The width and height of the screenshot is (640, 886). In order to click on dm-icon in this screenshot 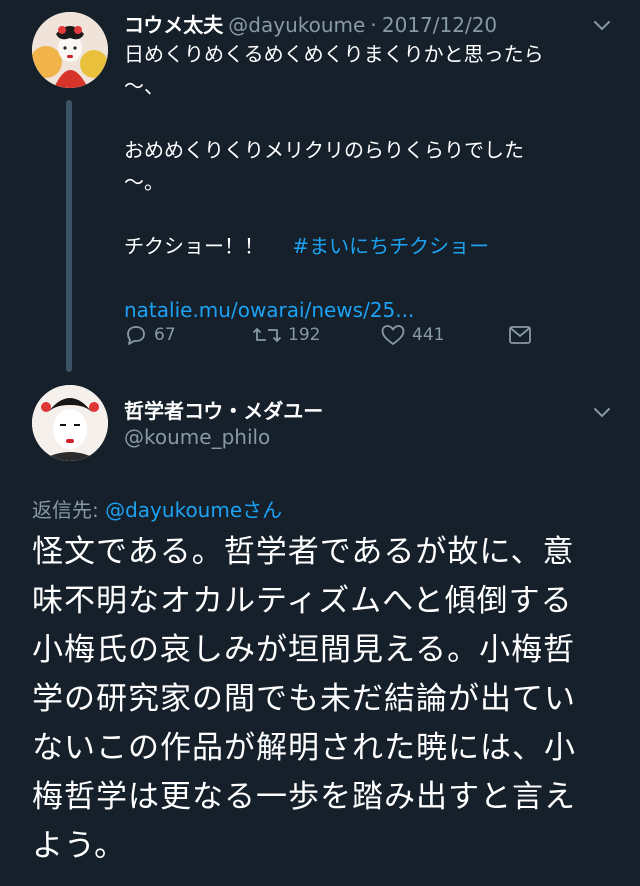, I will do `click(520, 335)`.